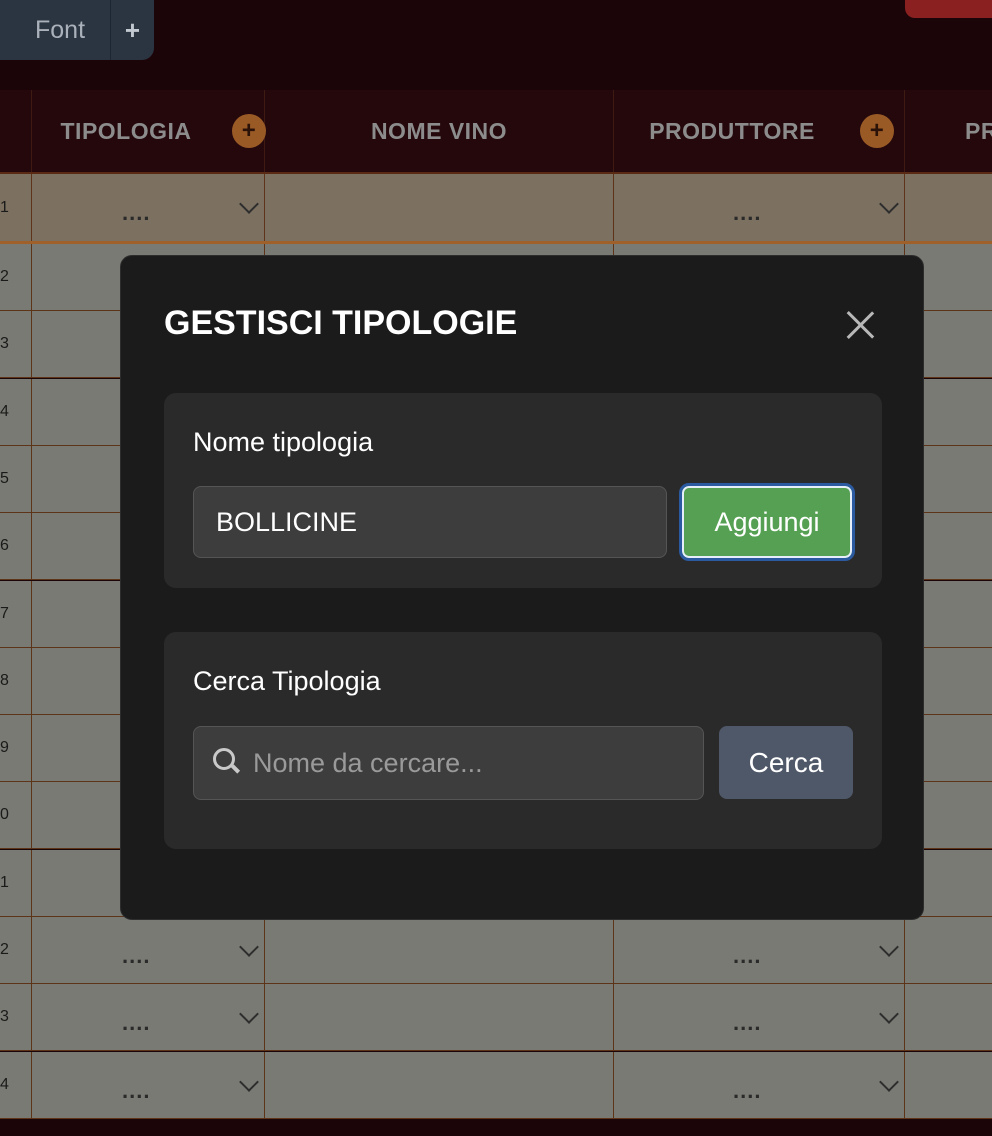 The width and height of the screenshot is (992, 1136). I want to click on add-type-panel: Nome tipologia Aggiungi, so click(523, 490).